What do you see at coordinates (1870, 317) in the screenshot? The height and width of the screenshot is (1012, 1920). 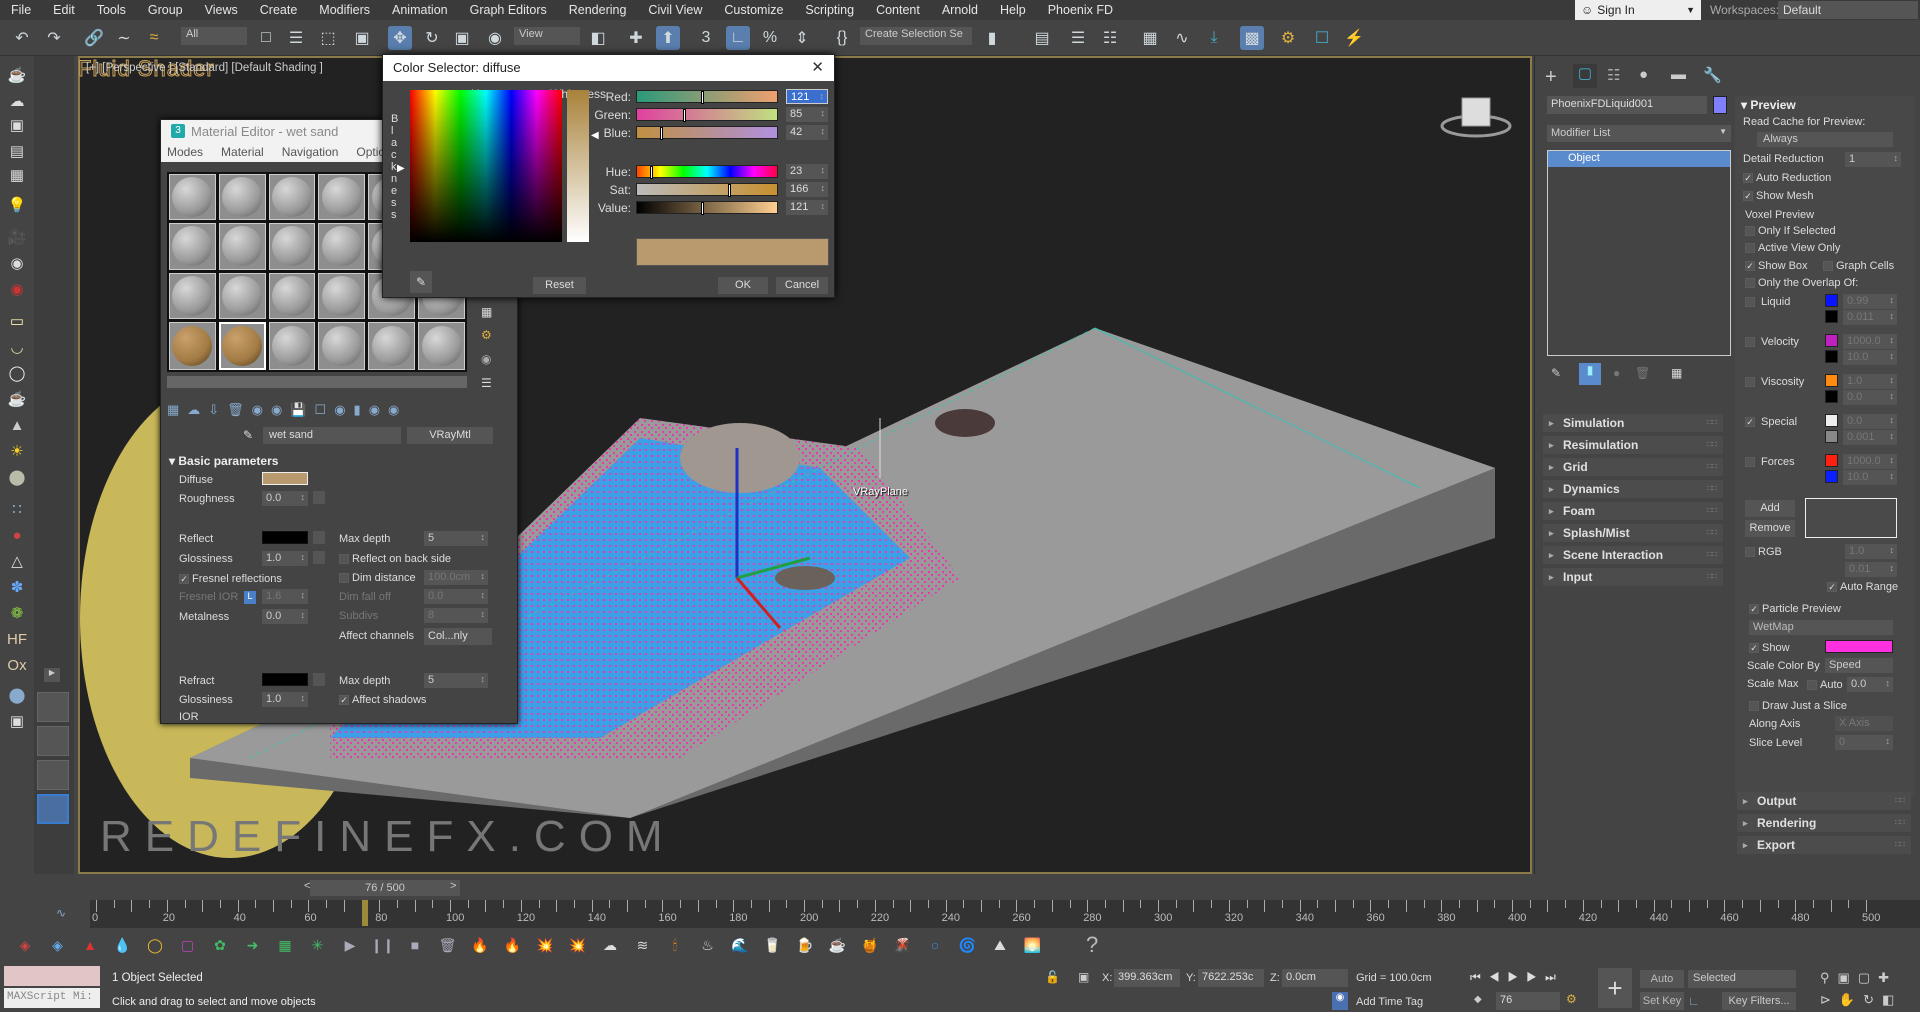 I see `channel-min-spinner: 0.011` at bounding box center [1870, 317].